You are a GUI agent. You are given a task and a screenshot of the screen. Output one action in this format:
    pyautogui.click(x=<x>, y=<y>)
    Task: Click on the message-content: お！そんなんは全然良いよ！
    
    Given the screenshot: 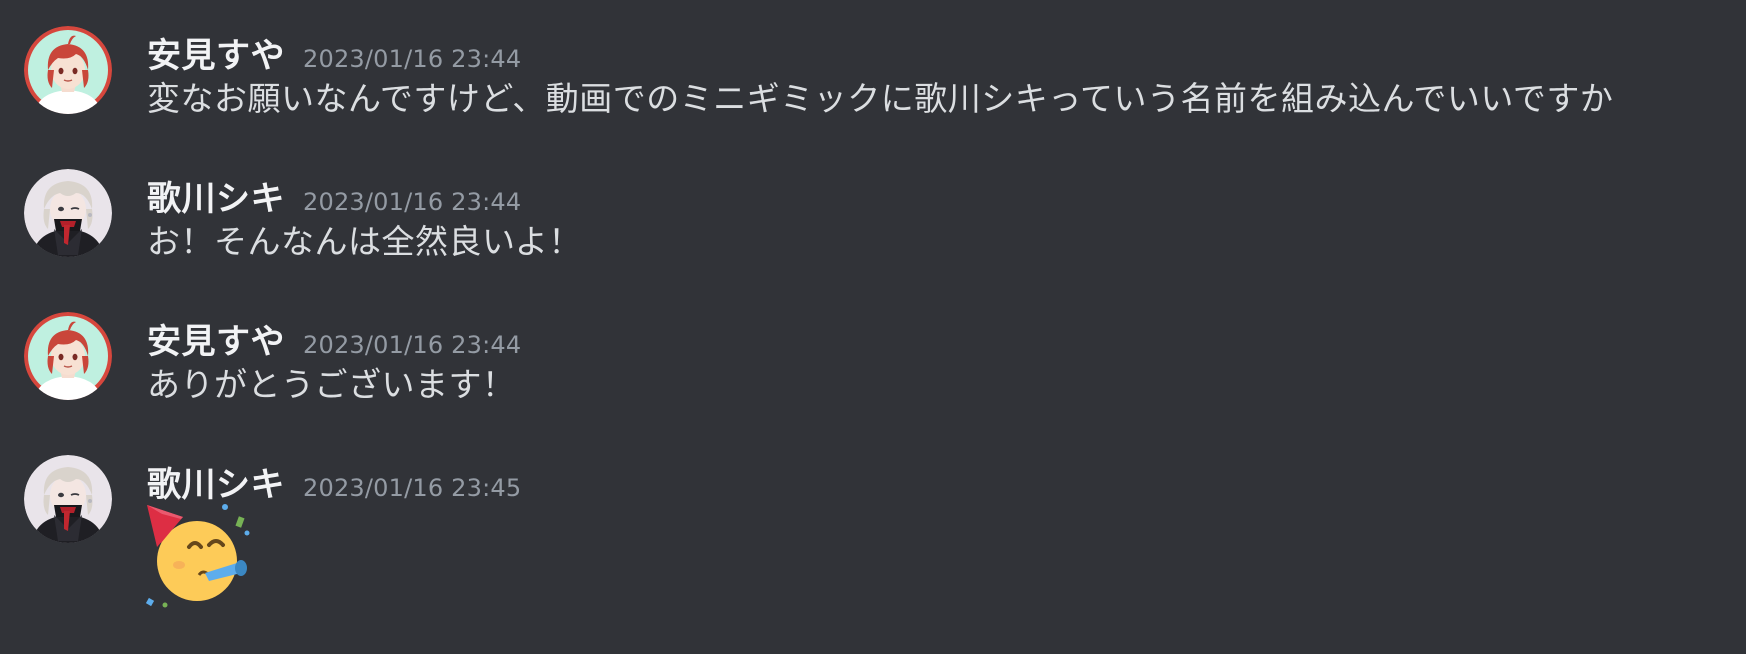 What is the action you would take?
    pyautogui.click(x=364, y=241)
    